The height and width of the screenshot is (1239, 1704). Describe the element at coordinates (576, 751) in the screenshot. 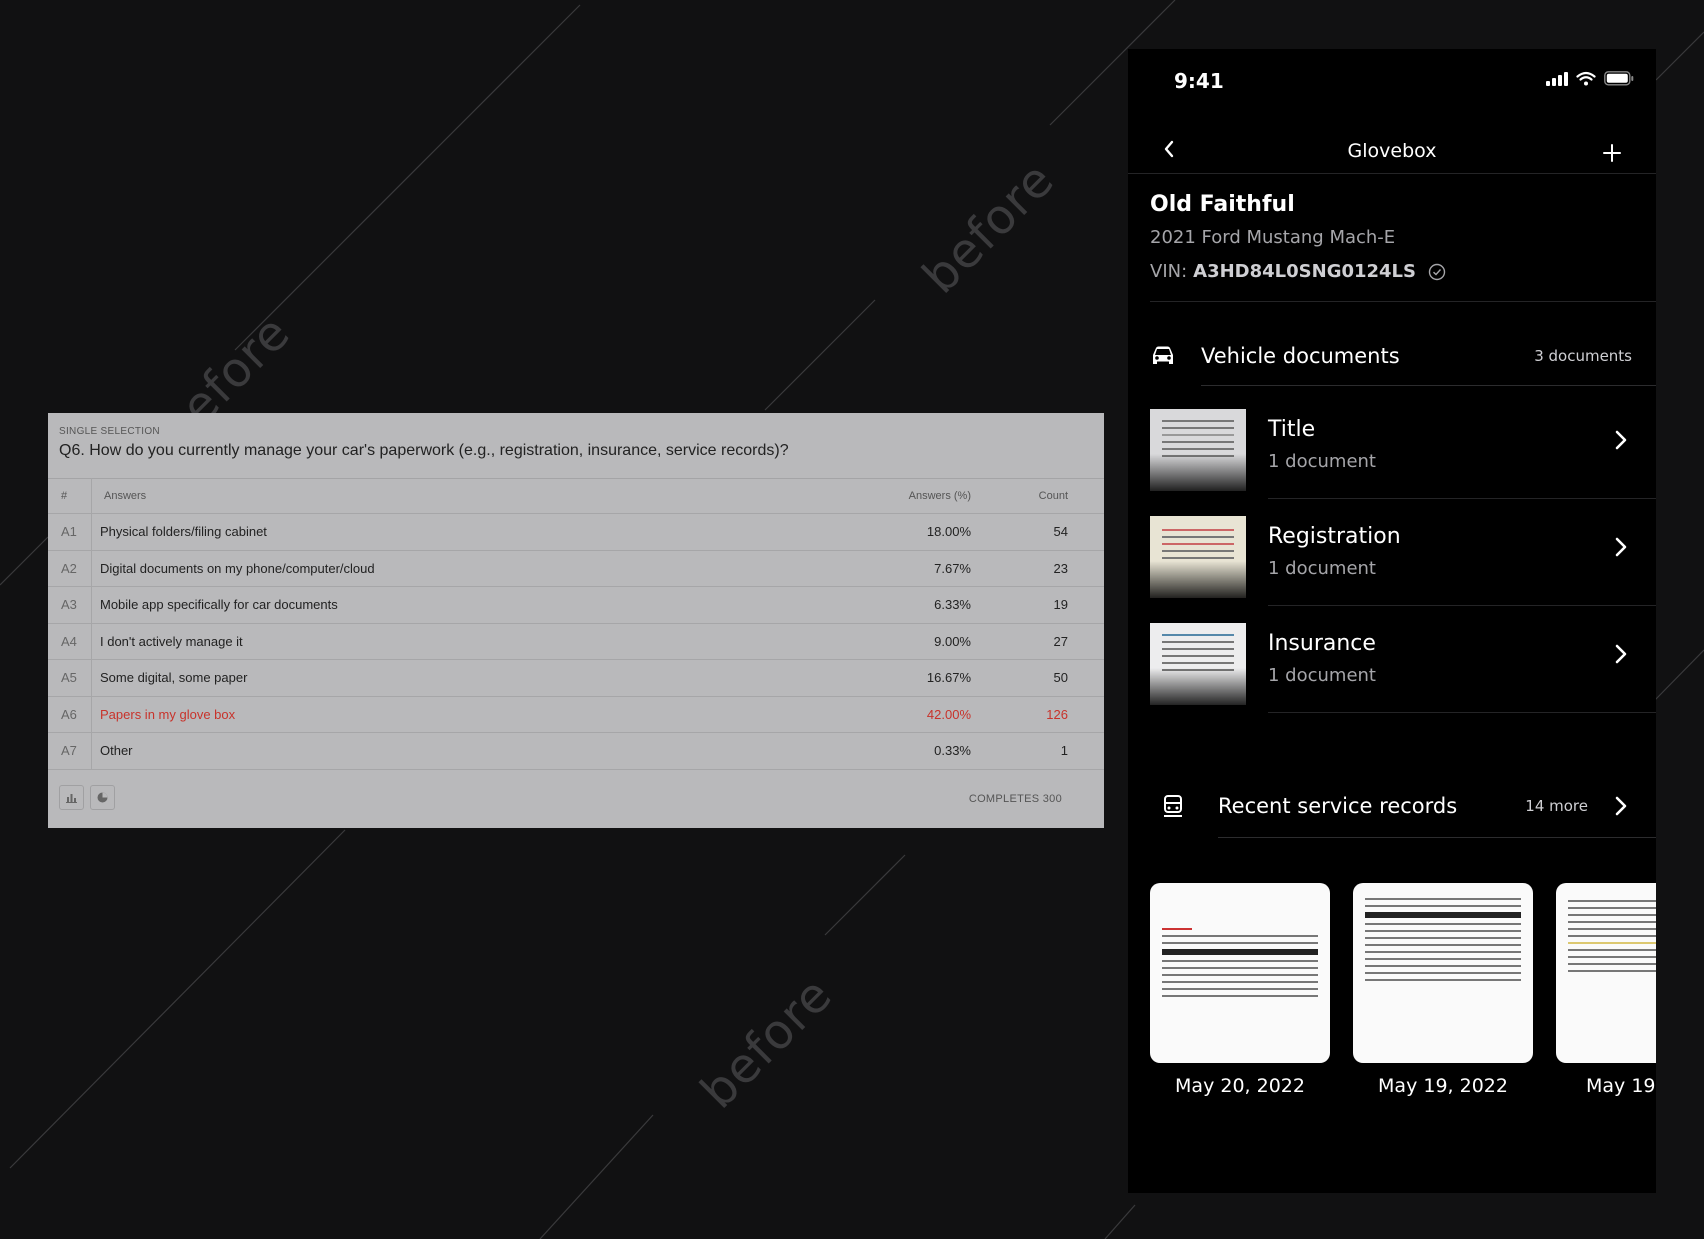

I see `table-row: A7 Other 0.33% 1` at that location.